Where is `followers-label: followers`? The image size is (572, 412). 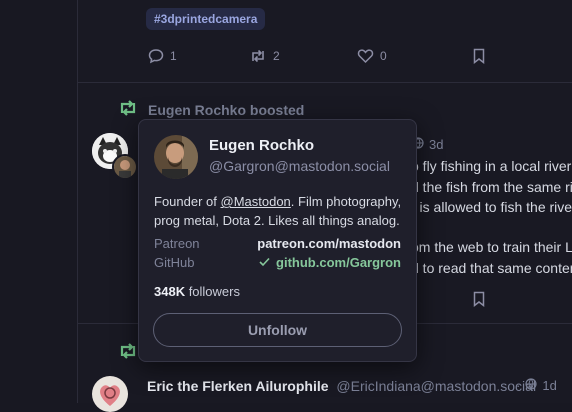 followers-label: followers is located at coordinates (212, 291).